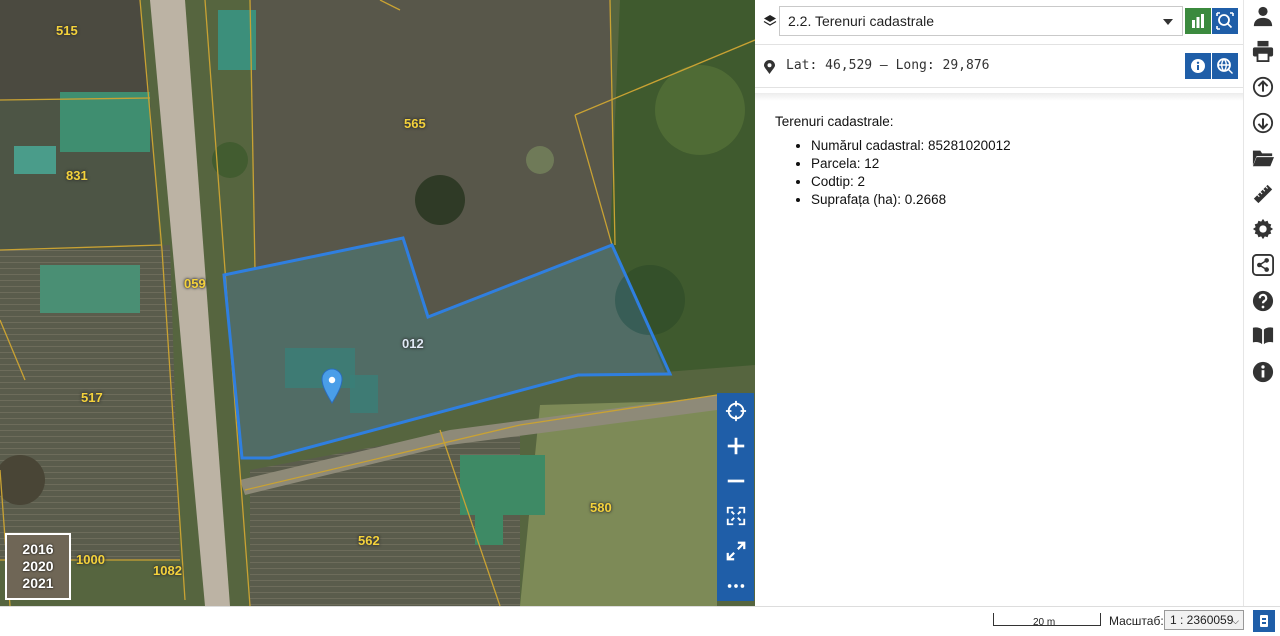 This screenshot has height=636, width=1280. Describe the element at coordinates (981, 21) in the screenshot. I see `layer-select: 2.2. Terenuri cadastrale` at that location.